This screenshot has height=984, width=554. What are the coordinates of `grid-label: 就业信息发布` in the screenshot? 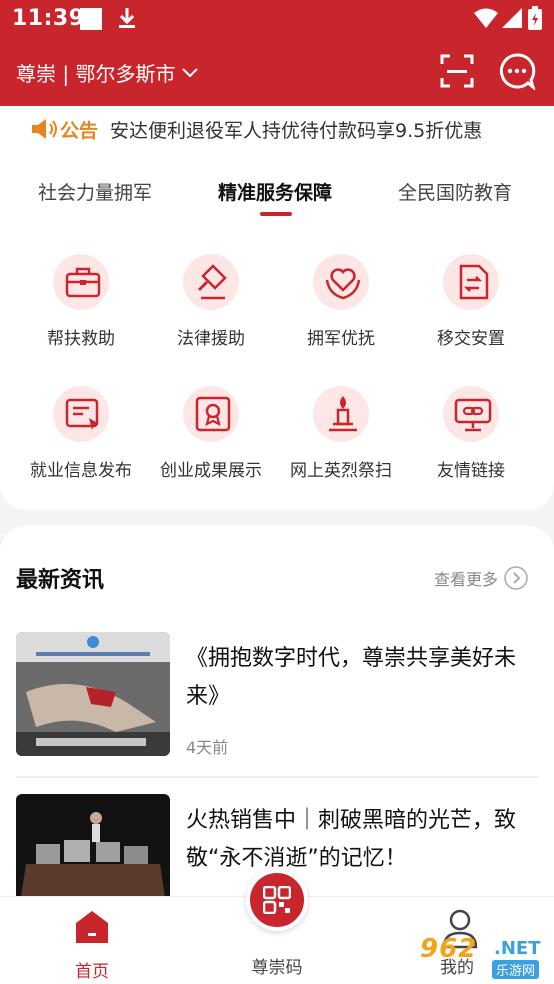 It's located at (81, 471).